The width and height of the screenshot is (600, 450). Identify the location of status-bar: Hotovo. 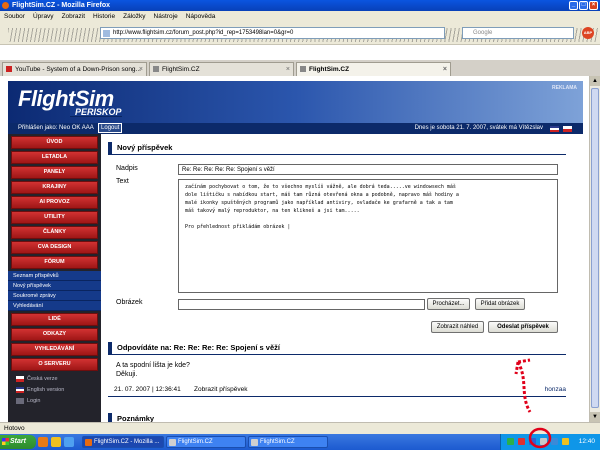
(300, 428).